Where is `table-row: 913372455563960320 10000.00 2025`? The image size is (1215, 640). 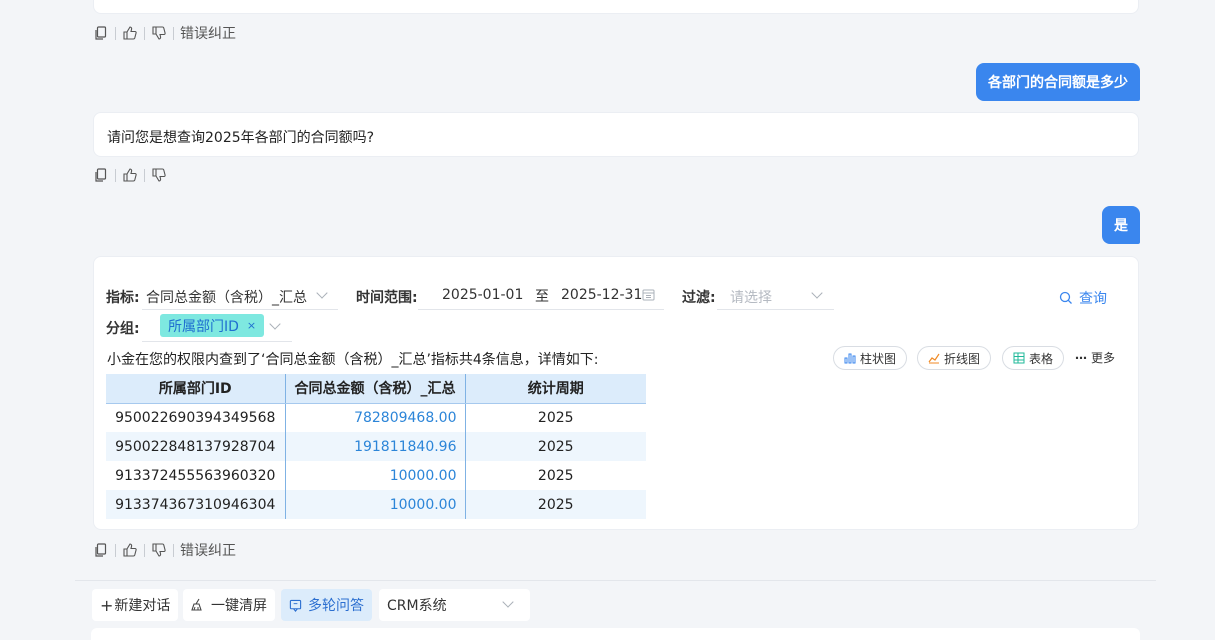 table-row: 913372455563960320 10000.00 2025 is located at coordinates (376, 475).